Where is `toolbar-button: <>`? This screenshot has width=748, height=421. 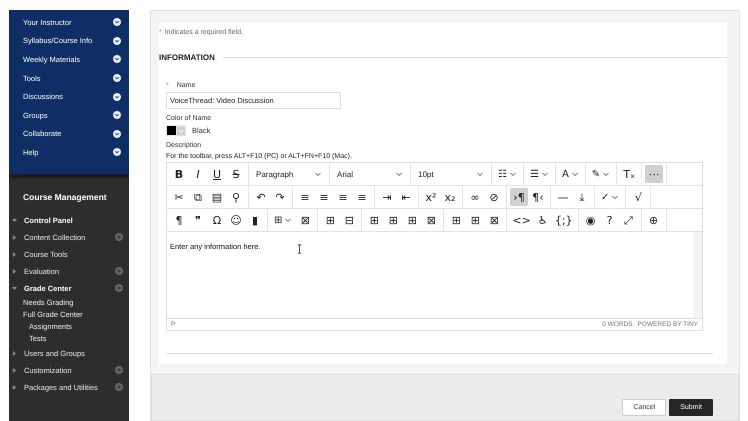
toolbar-button: <> is located at coordinates (521, 220).